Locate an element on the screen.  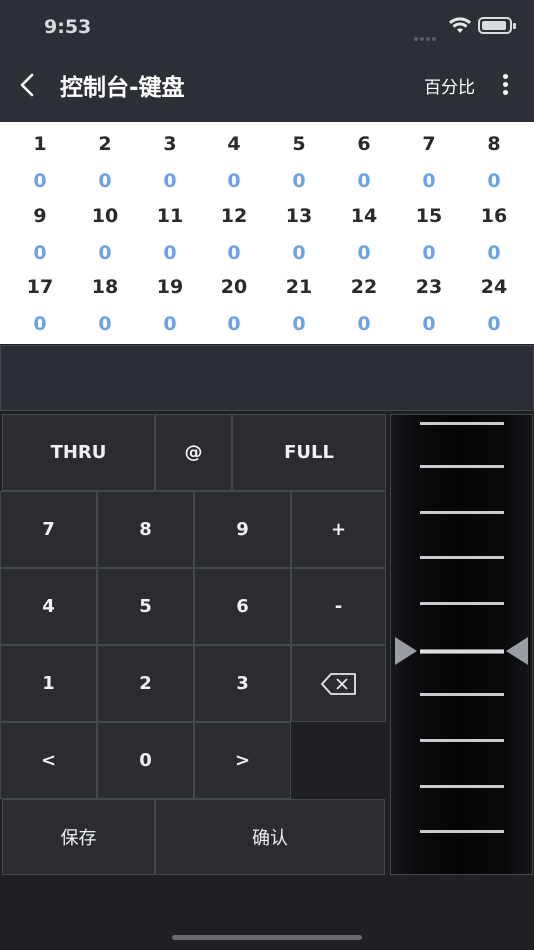
channel-cell: 15 0 is located at coordinates (429, 235).